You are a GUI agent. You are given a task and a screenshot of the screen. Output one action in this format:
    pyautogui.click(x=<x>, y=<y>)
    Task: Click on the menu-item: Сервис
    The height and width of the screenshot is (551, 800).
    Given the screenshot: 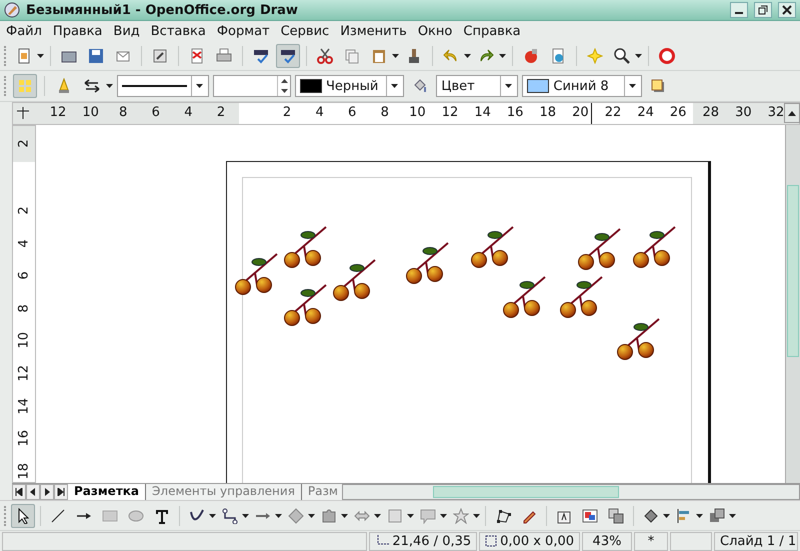 What is the action you would take?
    pyautogui.click(x=306, y=31)
    